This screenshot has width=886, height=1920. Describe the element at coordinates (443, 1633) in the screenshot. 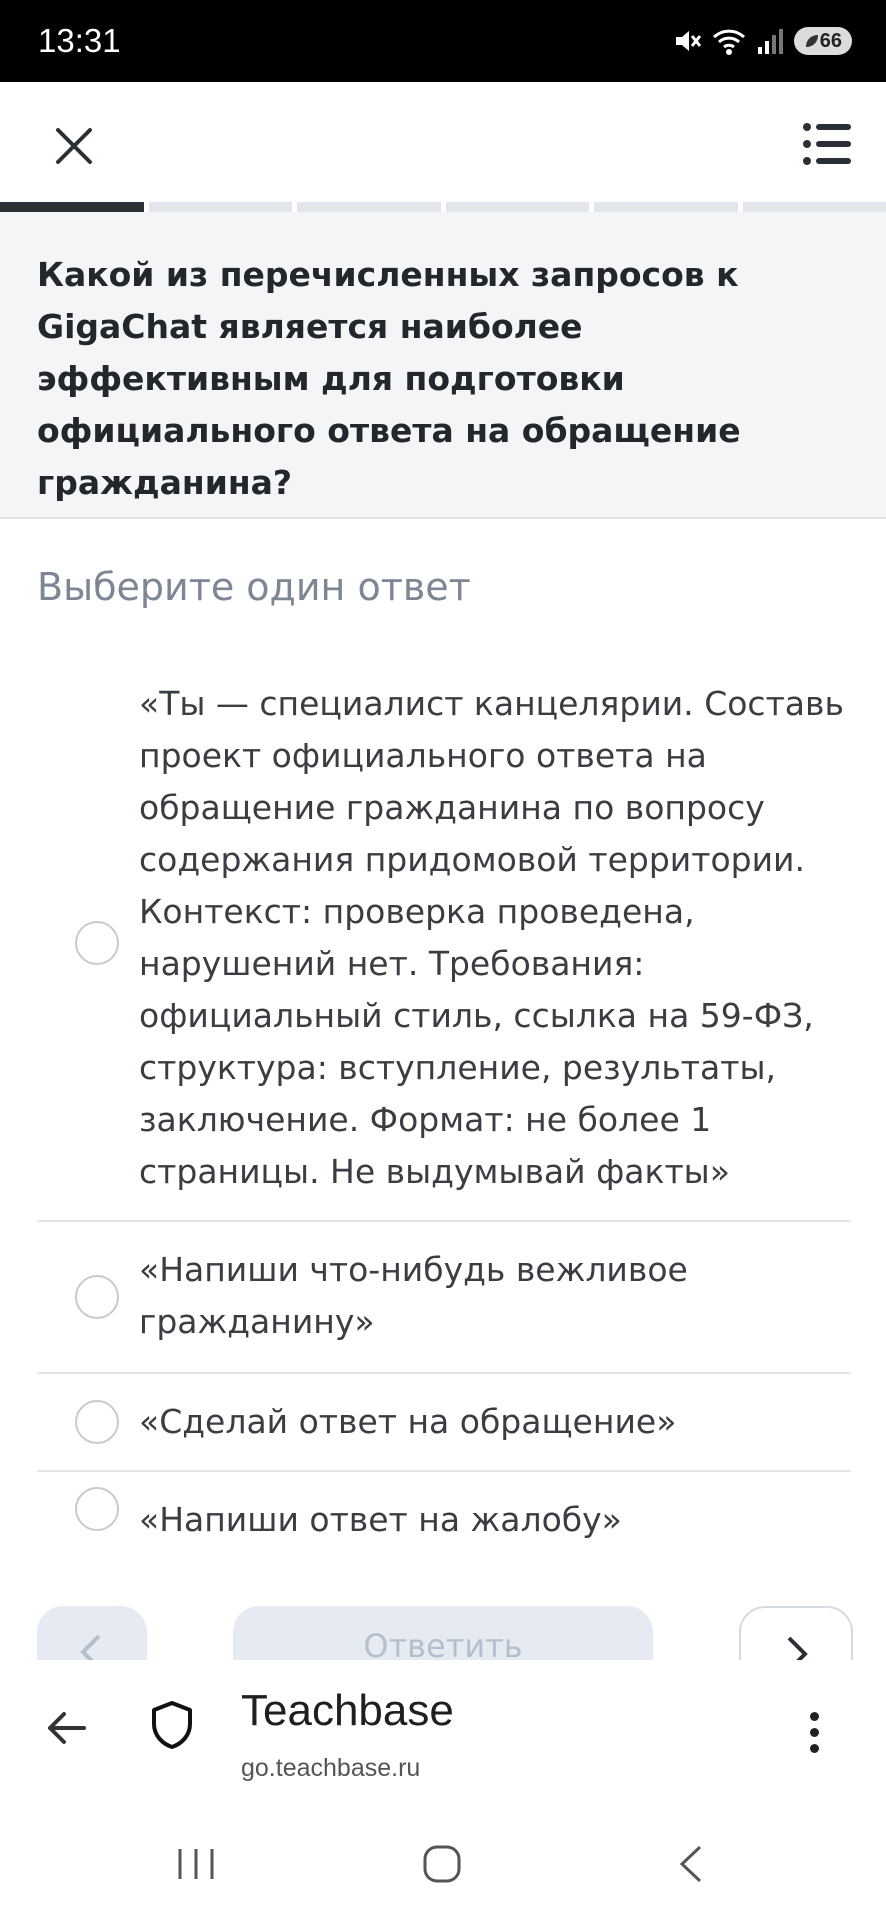

I see `submit-answer-button: Ответить` at that location.